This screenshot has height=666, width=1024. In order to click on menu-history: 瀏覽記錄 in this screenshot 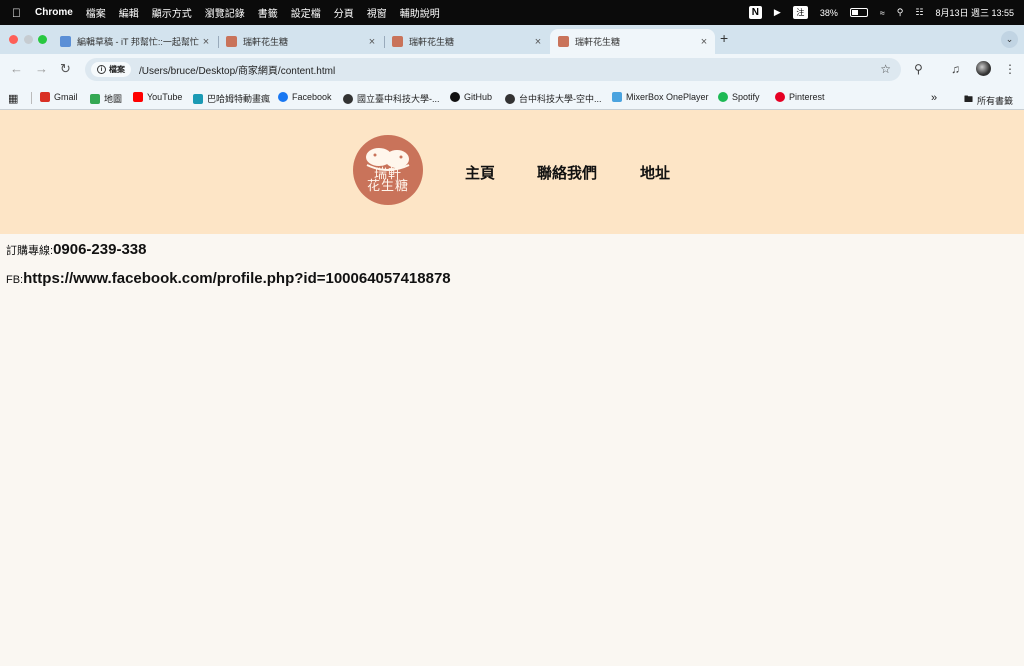, I will do `click(225, 12)`.